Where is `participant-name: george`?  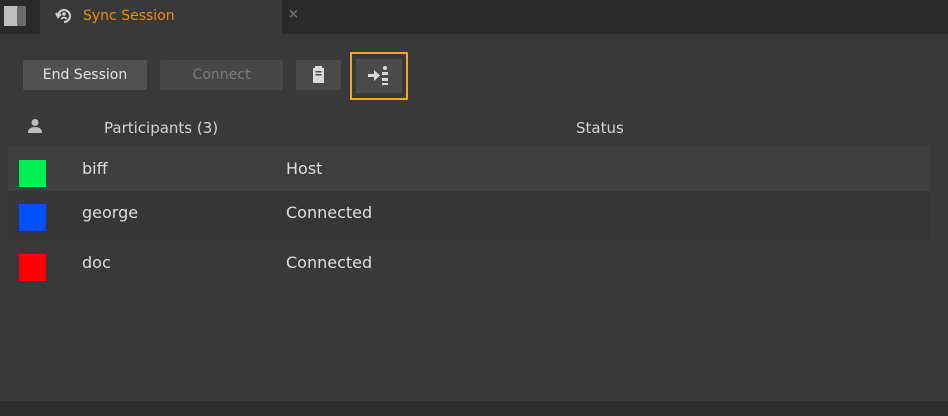 participant-name: george is located at coordinates (110, 212).